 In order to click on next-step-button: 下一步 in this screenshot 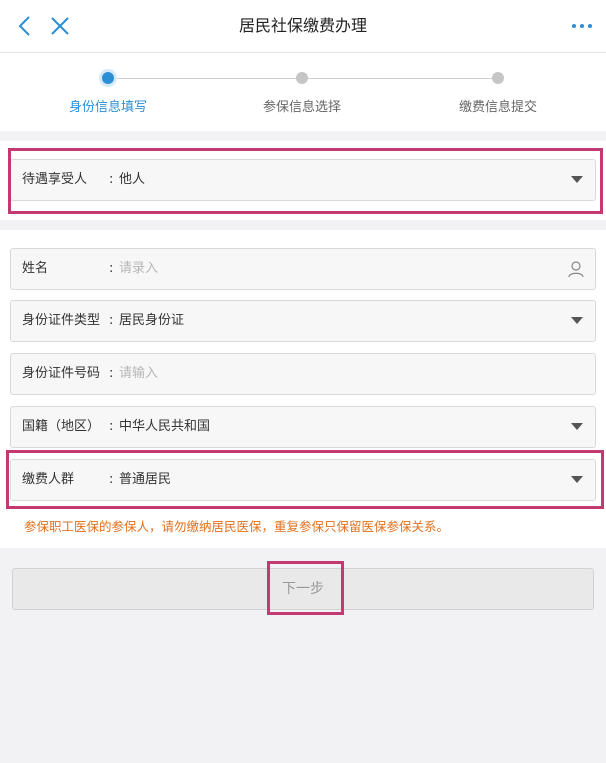, I will do `click(303, 589)`.